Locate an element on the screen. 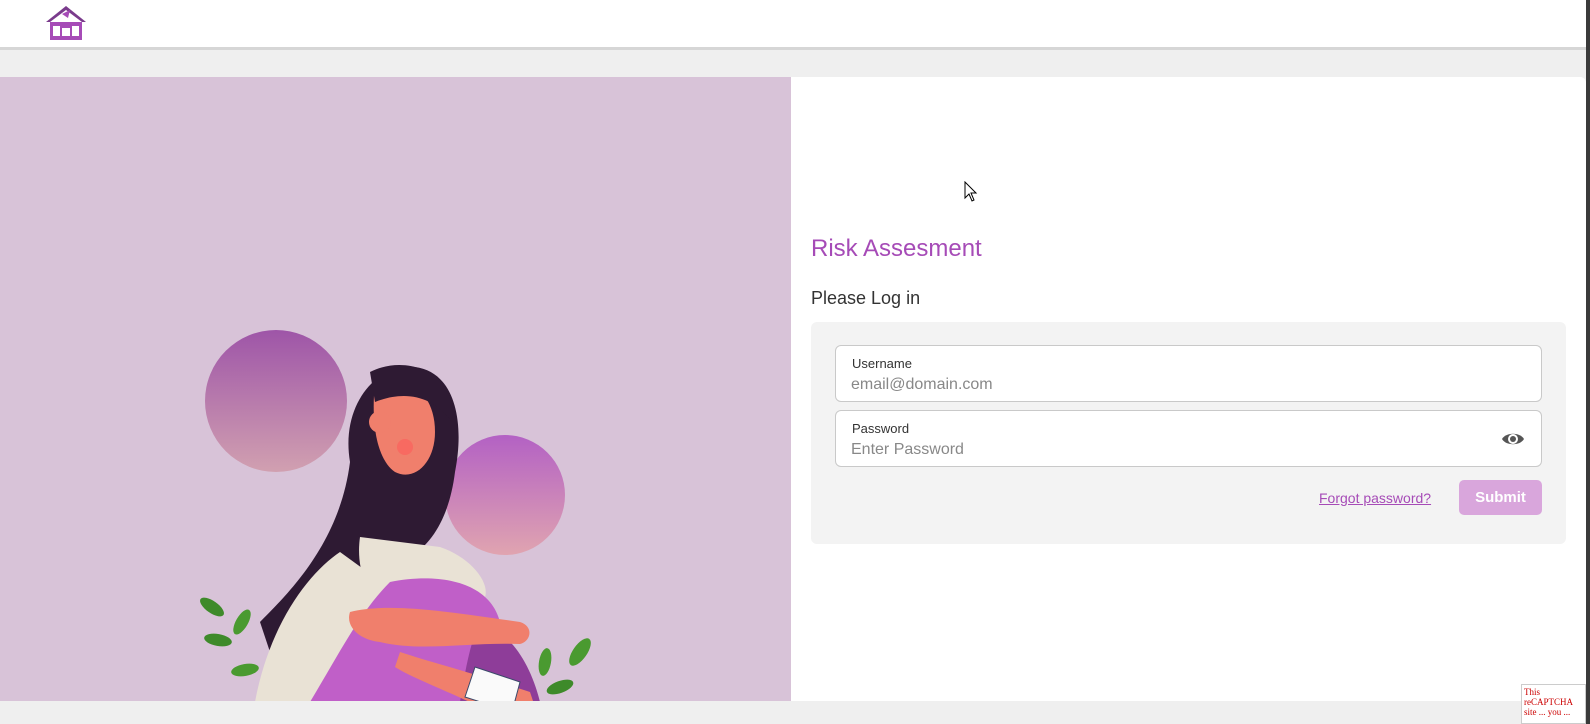 Image resolution: width=1590 pixels, height=724 pixels. submit-button: Submit is located at coordinates (1500, 497).